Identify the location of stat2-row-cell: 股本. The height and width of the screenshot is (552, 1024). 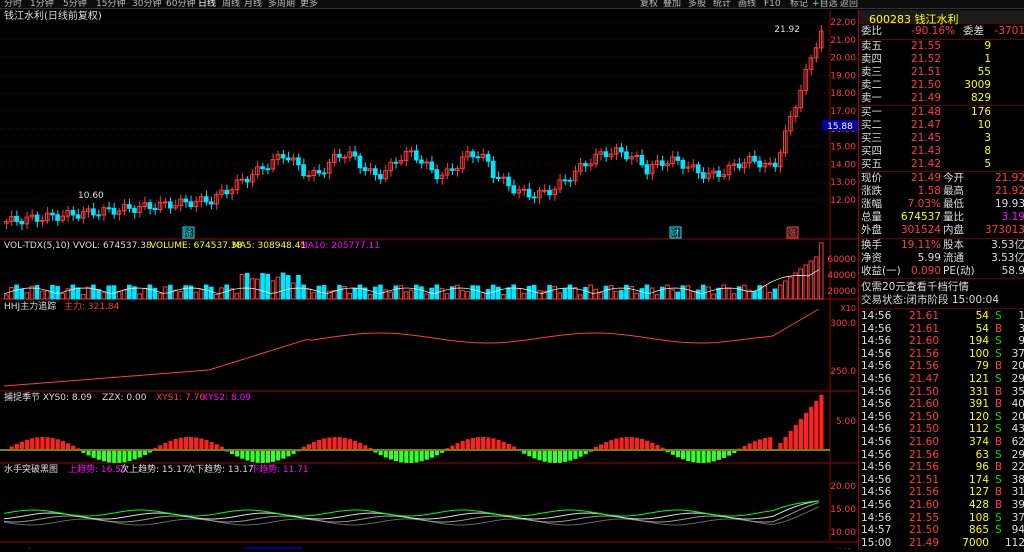
(953, 245).